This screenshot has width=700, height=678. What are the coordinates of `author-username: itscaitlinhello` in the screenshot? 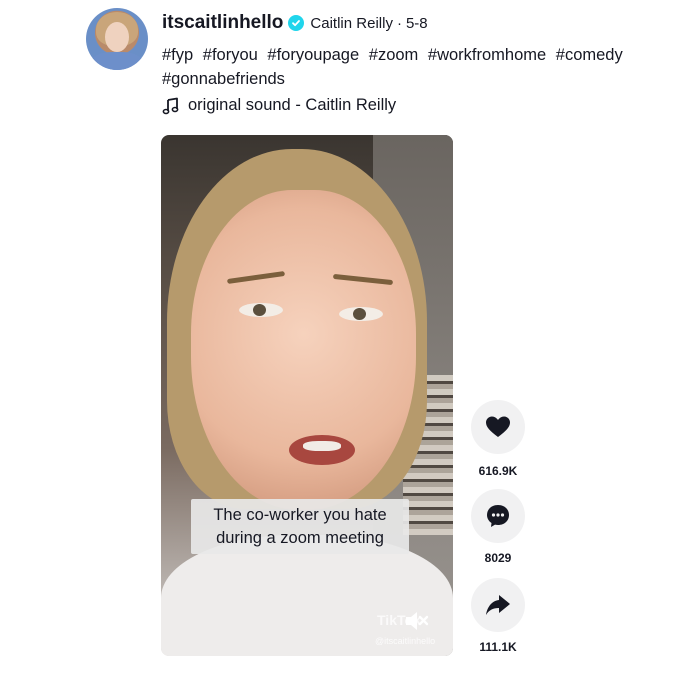 It's located at (222, 23).